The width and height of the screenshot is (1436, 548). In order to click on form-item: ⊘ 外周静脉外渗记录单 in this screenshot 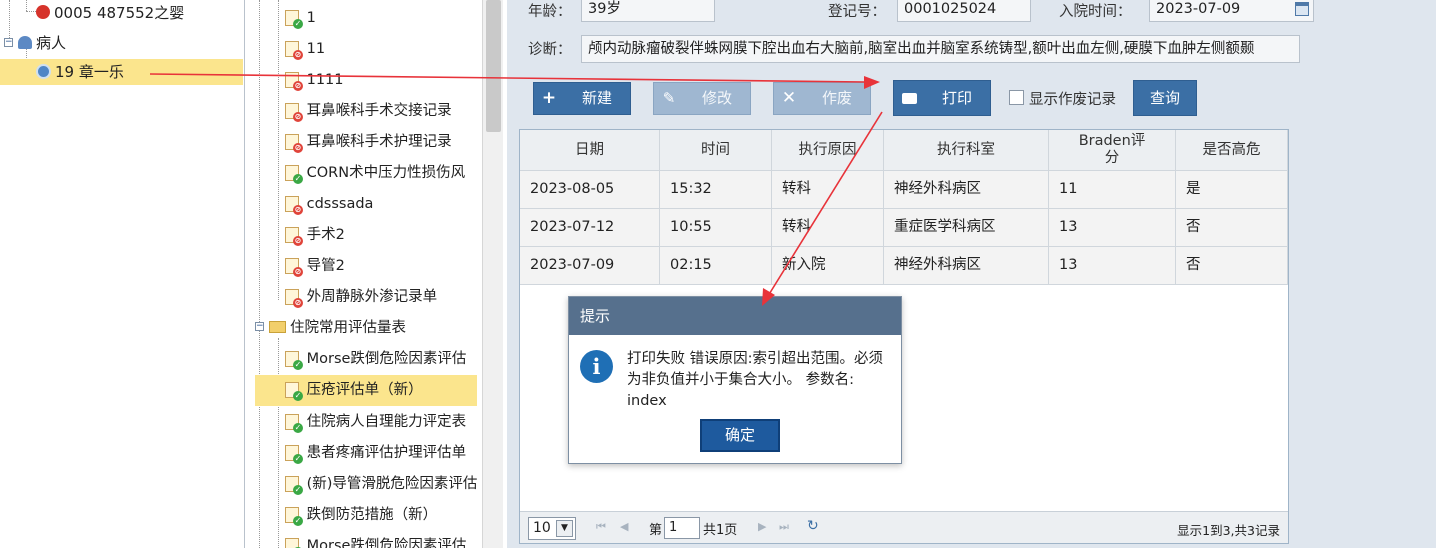, I will do `click(361, 297)`.